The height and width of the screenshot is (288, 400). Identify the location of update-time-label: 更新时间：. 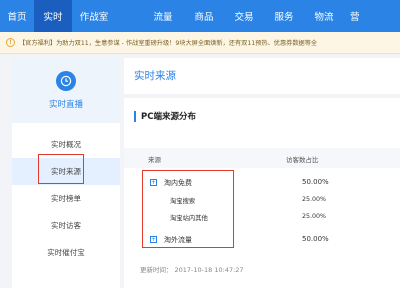
(156, 270).